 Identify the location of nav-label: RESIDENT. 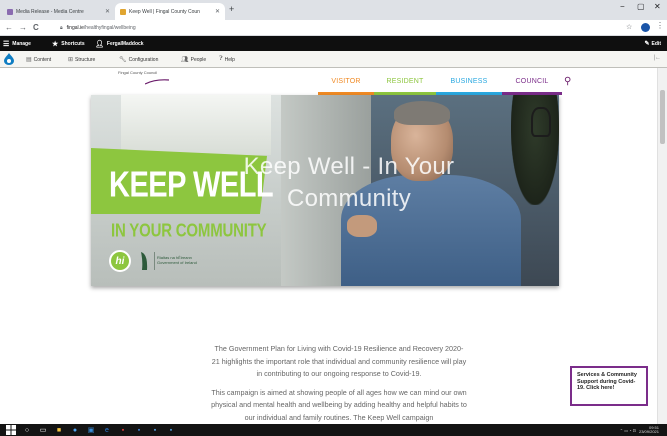
(405, 81).